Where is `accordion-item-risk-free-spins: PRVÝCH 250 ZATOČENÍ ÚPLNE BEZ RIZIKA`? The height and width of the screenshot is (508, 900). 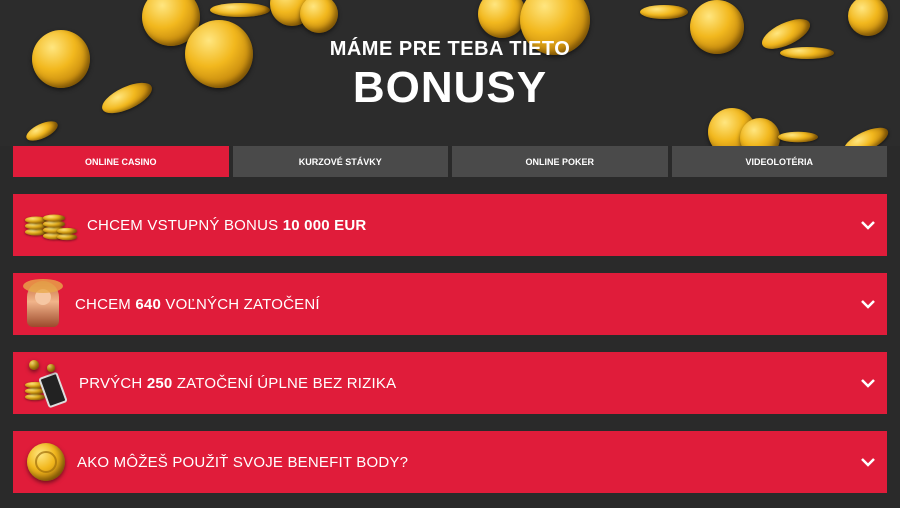 accordion-item-risk-free-spins: PRVÝCH 250 ZATOČENÍ ÚPLNE BEZ RIZIKA is located at coordinates (450, 383).